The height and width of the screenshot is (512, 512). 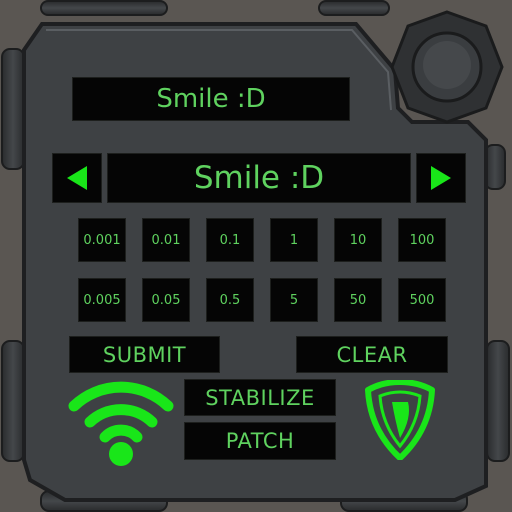 I want to click on increment-button-10: 10, so click(x=358, y=240).